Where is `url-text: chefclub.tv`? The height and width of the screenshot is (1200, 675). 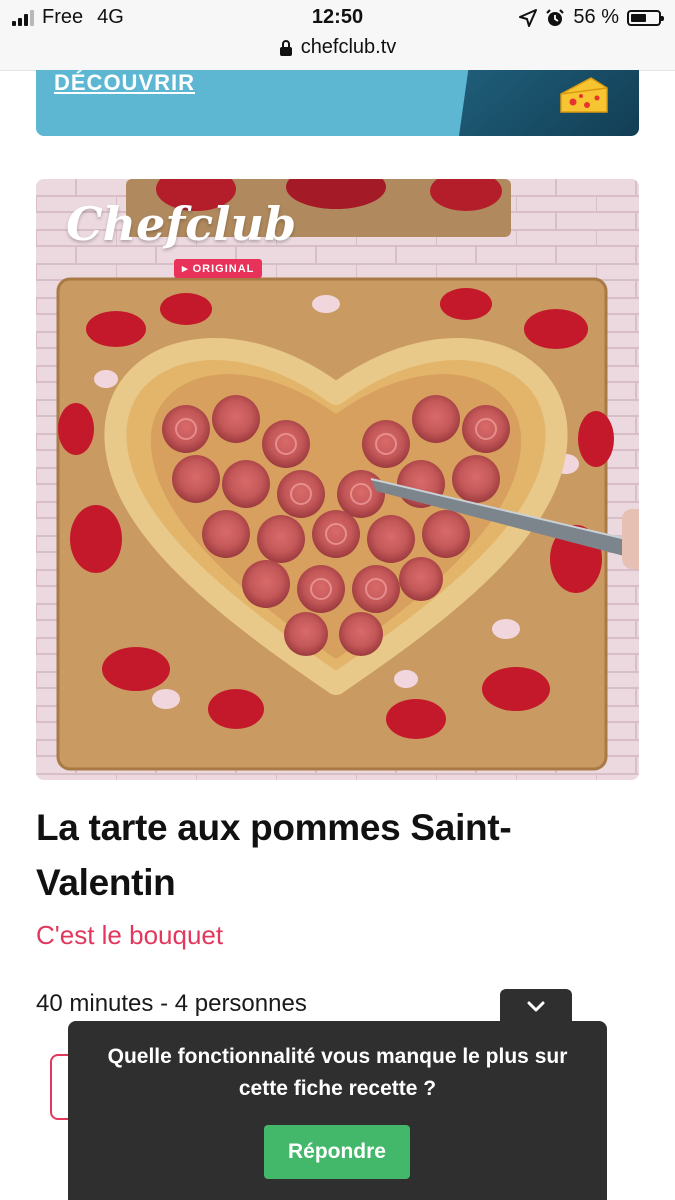 url-text: chefclub.tv is located at coordinates (348, 47).